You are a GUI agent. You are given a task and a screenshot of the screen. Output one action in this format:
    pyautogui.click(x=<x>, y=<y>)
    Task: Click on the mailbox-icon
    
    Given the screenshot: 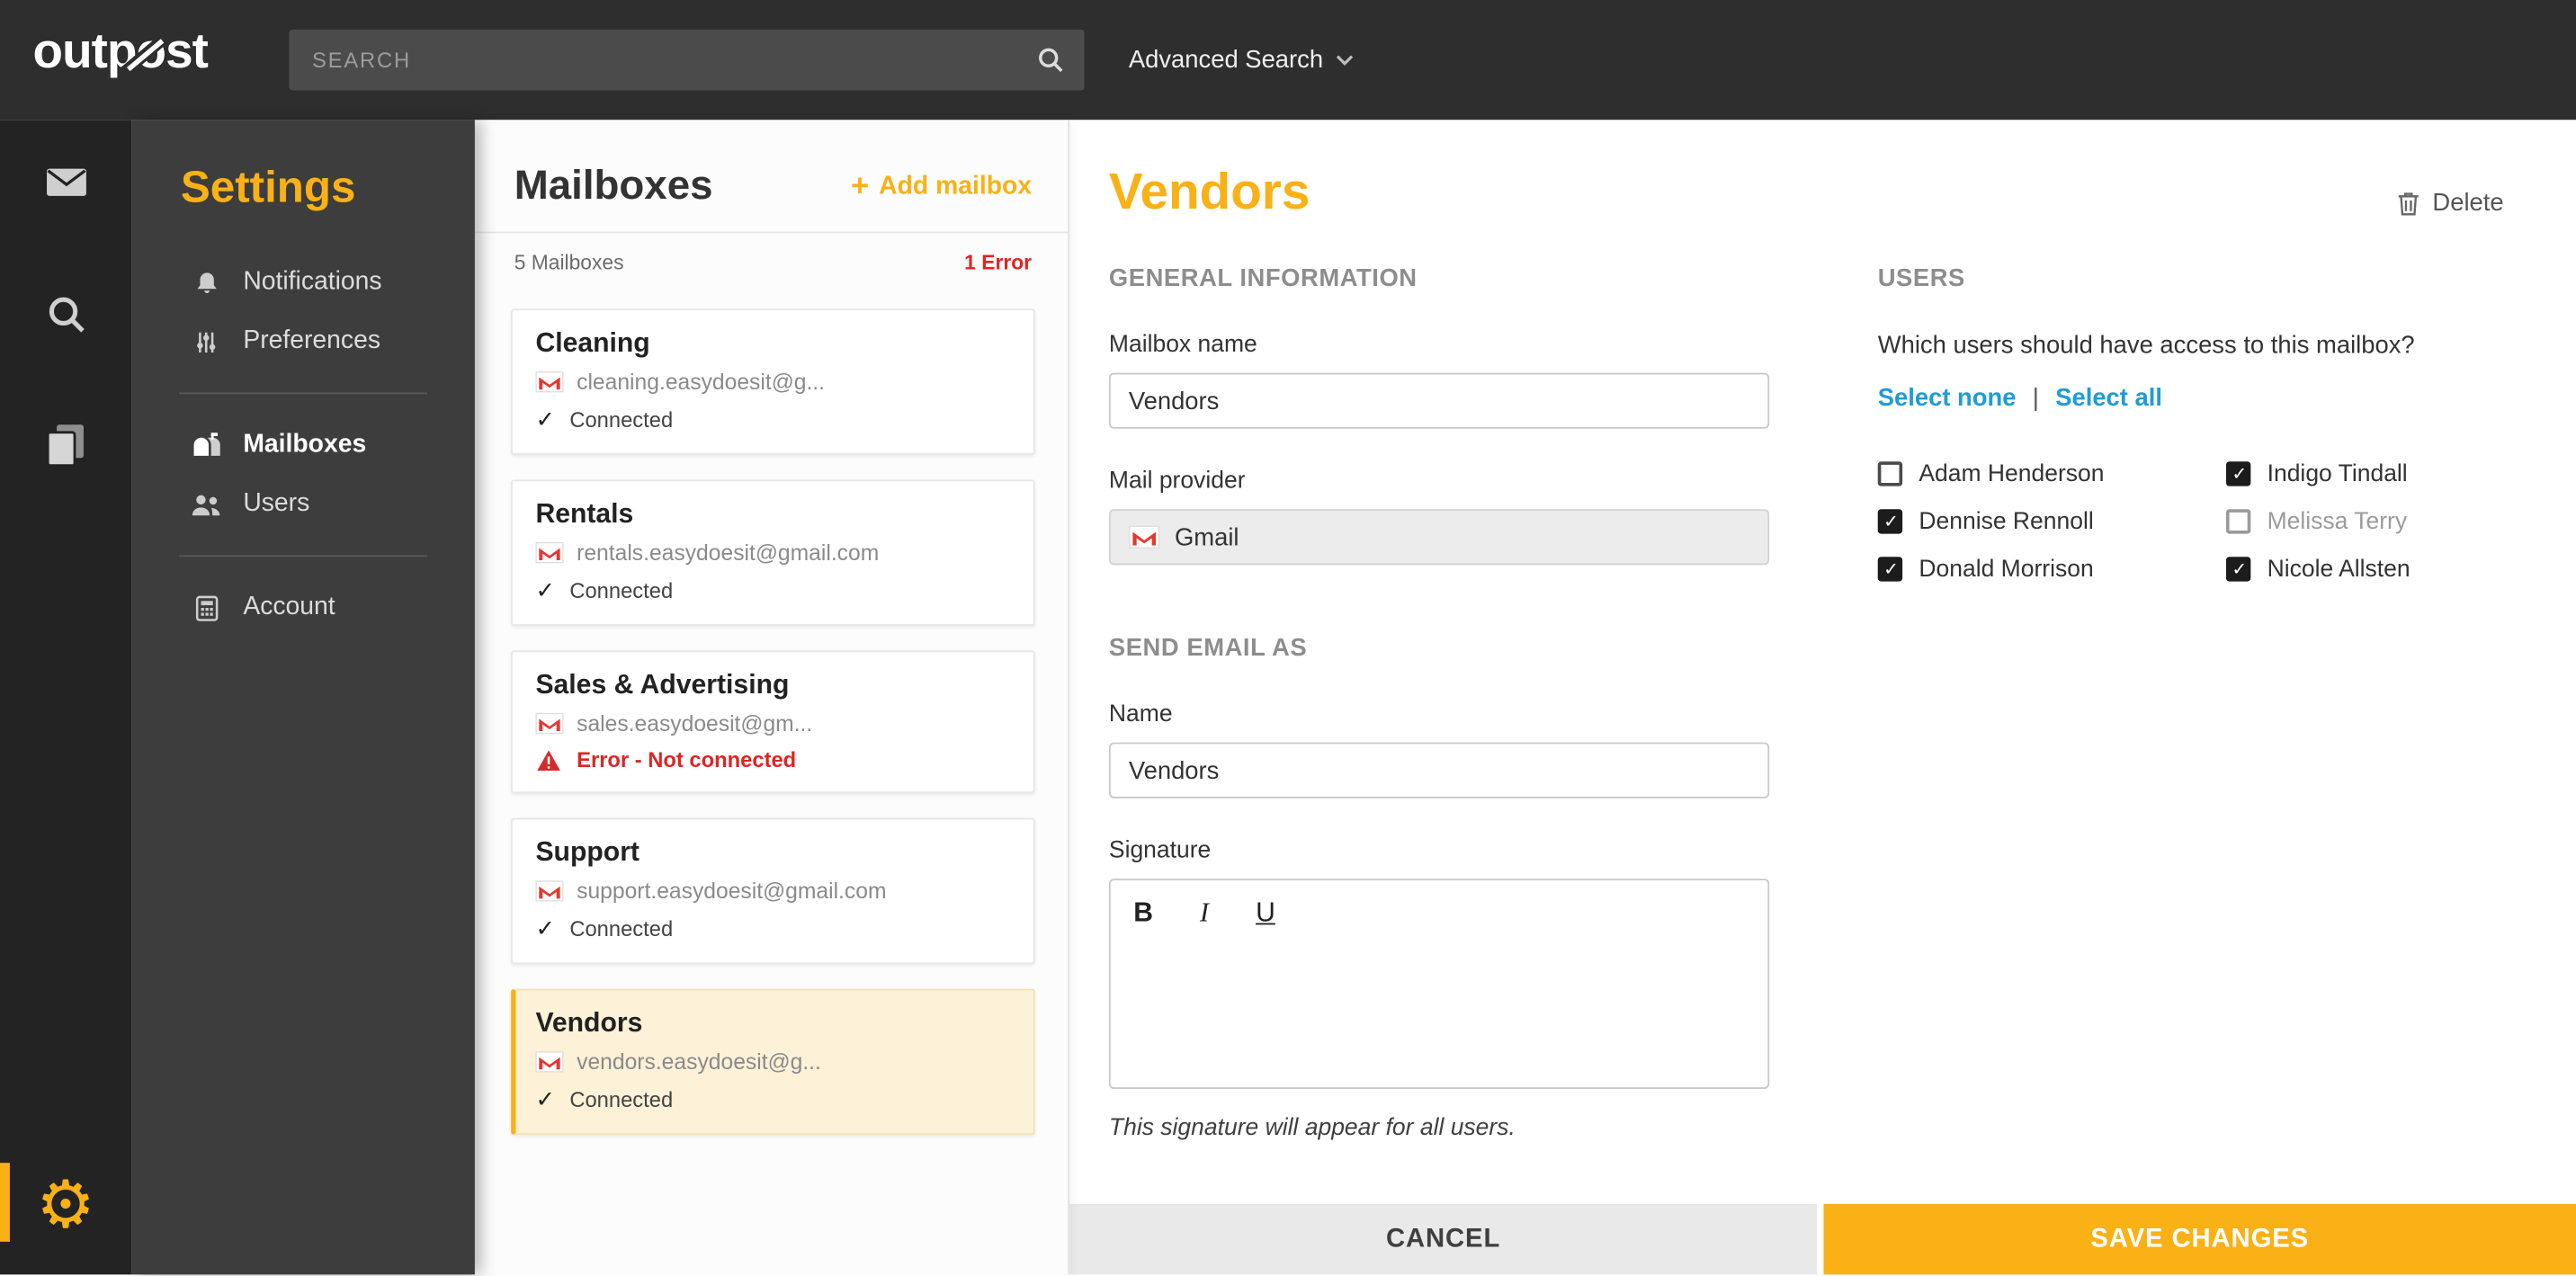 What is the action you would take?
    pyautogui.click(x=206, y=445)
    